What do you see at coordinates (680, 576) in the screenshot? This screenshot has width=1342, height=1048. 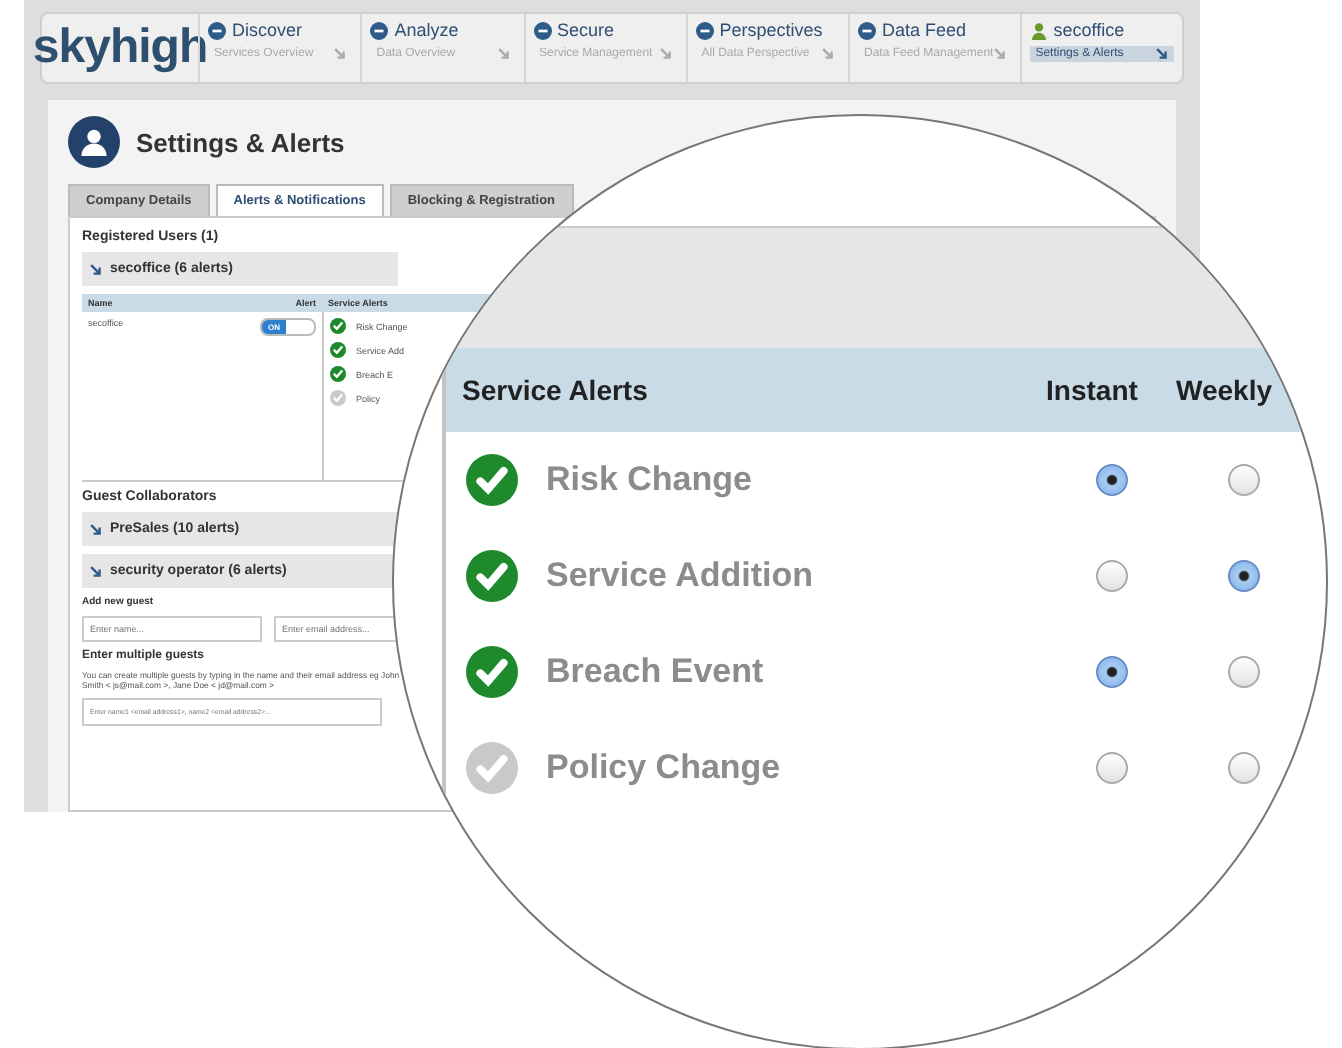 I see `alert-name: Service Addition` at bounding box center [680, 576].